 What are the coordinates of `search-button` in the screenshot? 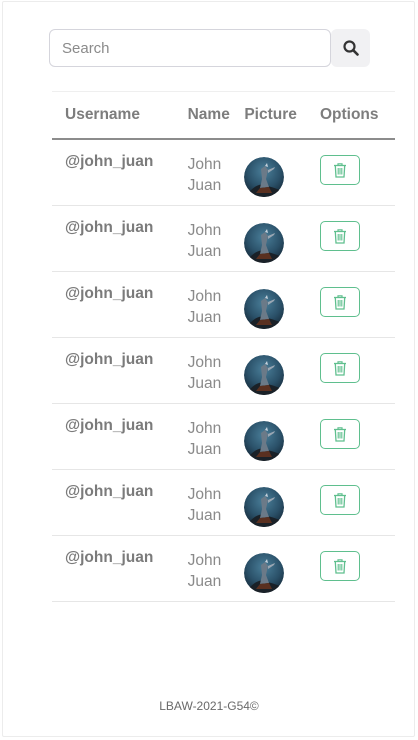 It's located at (350, 48).